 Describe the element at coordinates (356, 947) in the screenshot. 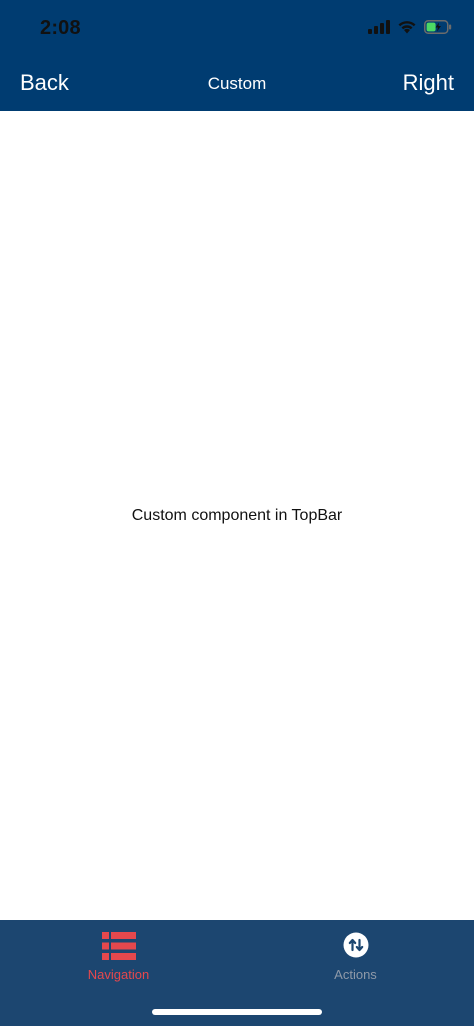

I see `swap-arrows-icon` at that location.